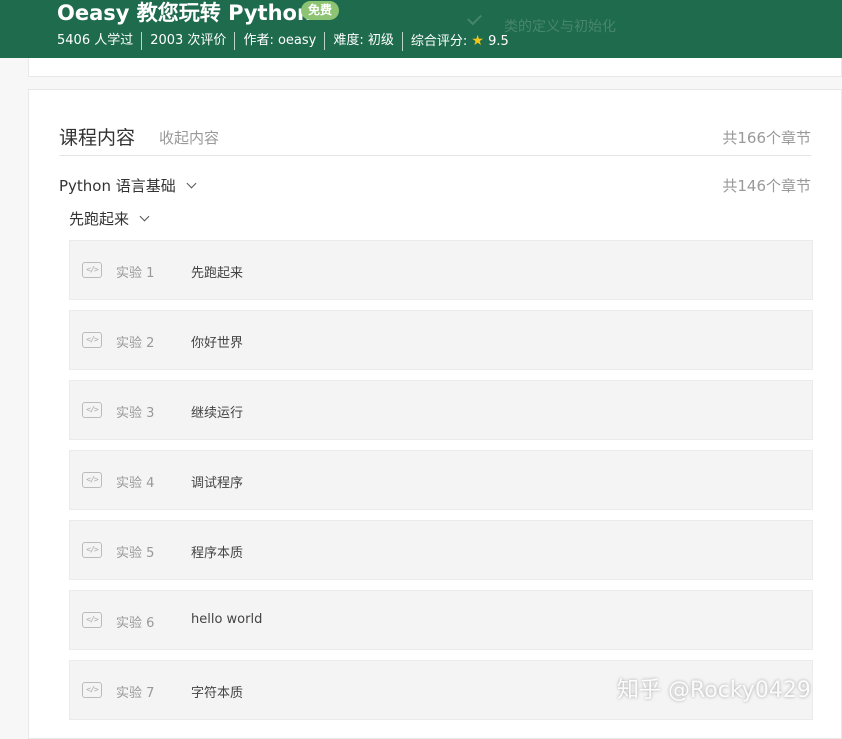 The width and height of the screenshot is (842, 739). What do you see at coordinates (135, 693) in the screenshot?
I see `lesson-number: 实验 7` at bounding box center [135, 693].